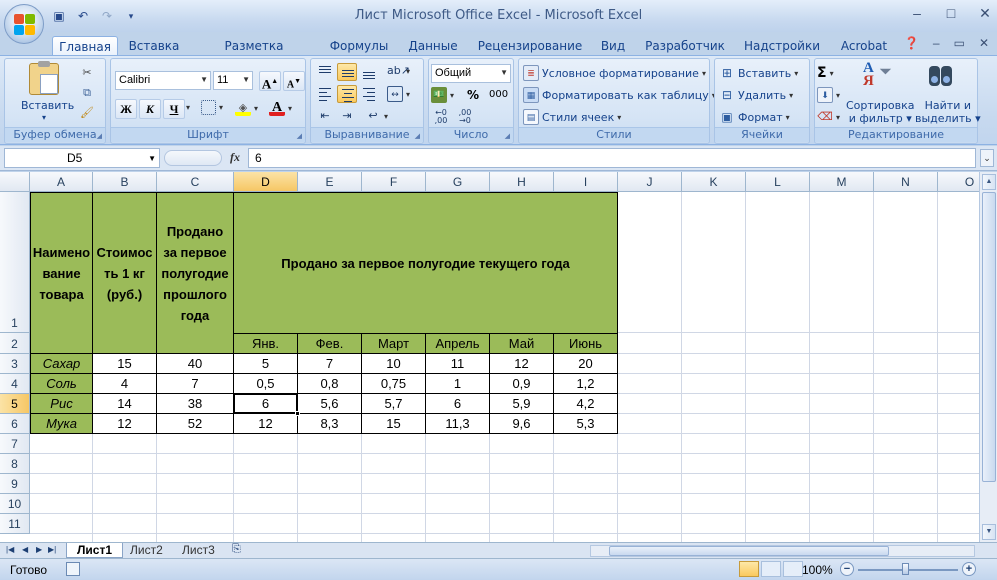  I want to click on column-header: N, so click(906, 182).